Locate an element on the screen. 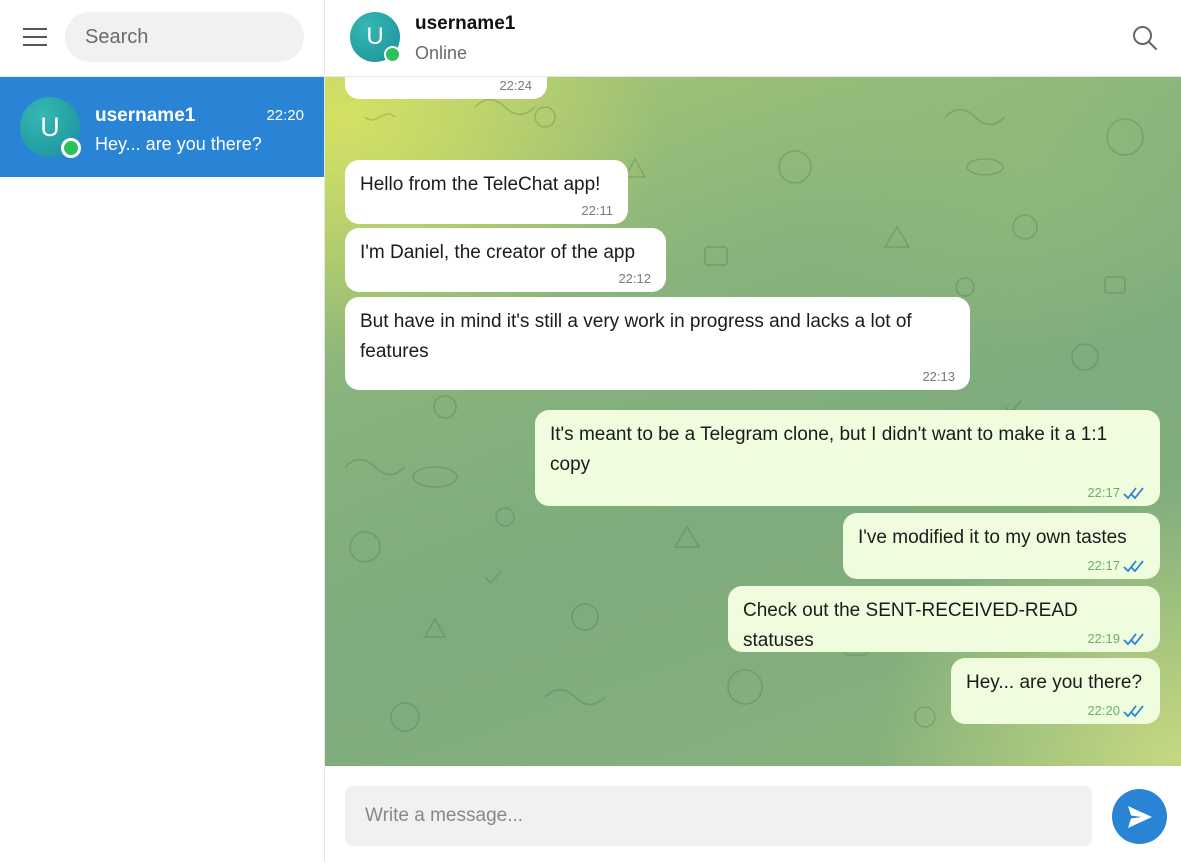 The height and width of the screenshot is (862, 1181). message-text: I'm Daniel, the creator of the app is located at coordinates (498, 252).